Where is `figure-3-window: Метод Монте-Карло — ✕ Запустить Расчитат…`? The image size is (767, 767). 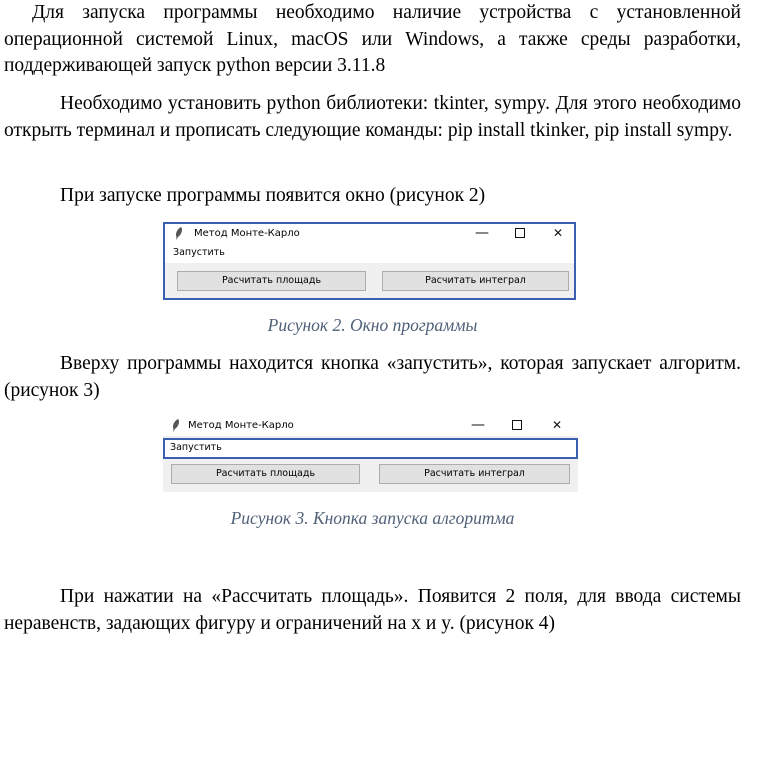
figure-3-window: Метод Монте-Карло — ✕ Запустить Расчитат… is located at coordinates (370, 454).